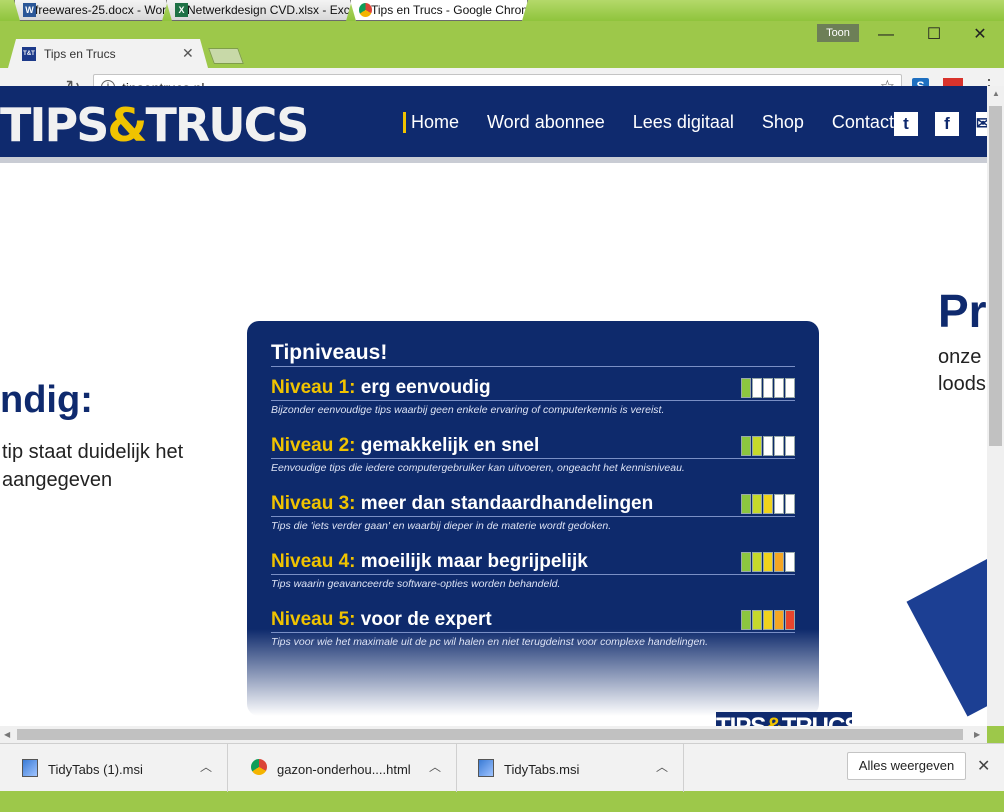  Describe the element at coordinates (426, 619) in the screenshot. I see `tip-level-title: voor de expert` at that location.